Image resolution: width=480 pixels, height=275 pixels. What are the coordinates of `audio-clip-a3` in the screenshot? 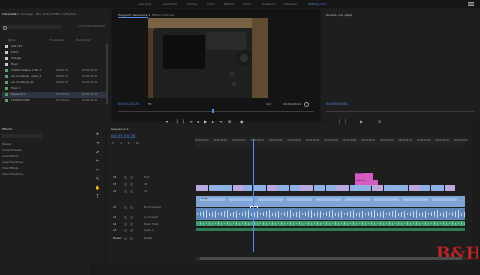 It's located at (330, 229).